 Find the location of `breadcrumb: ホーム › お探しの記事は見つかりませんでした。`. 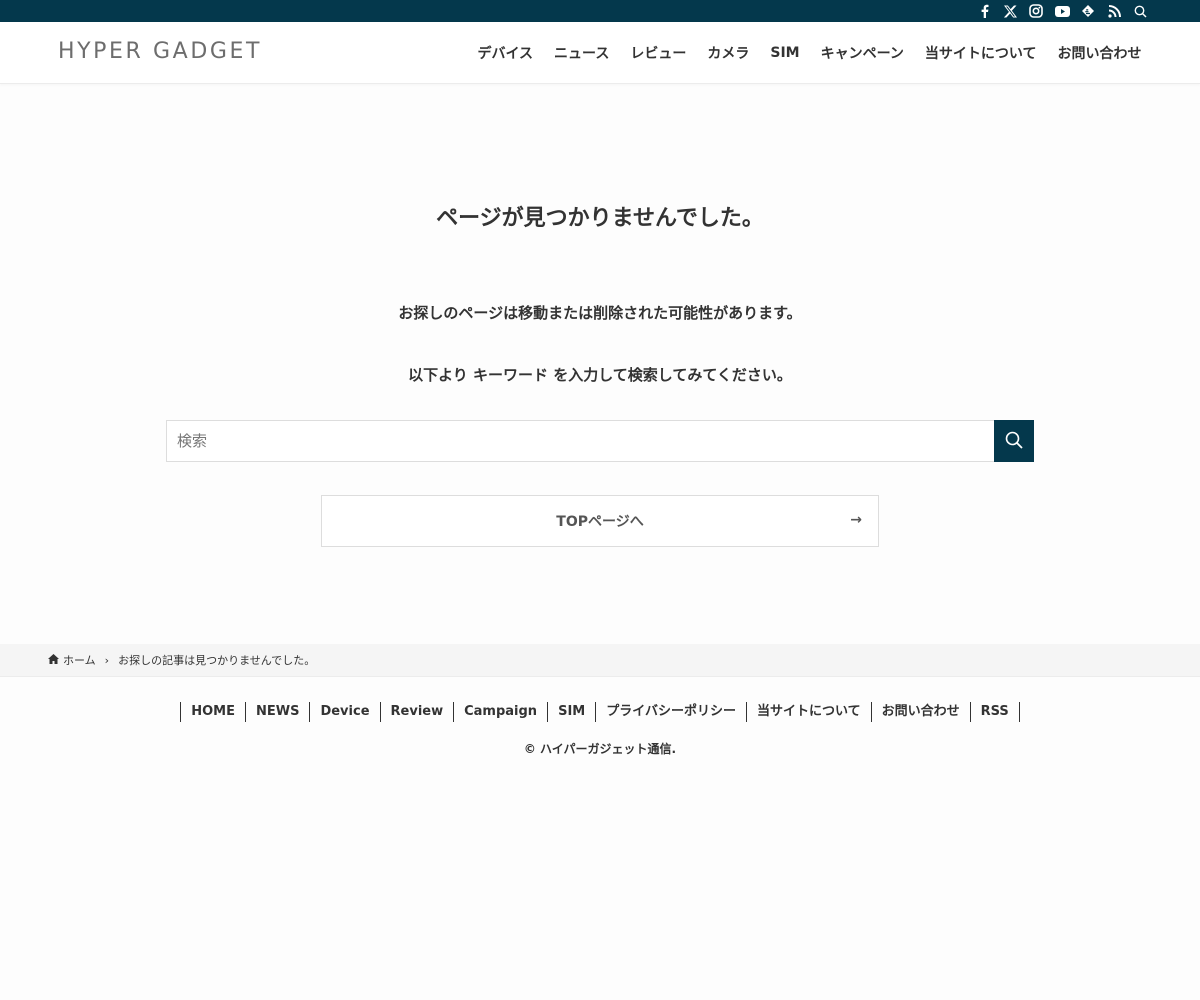

breadcrumb: ホーム › お探しの記事は見つかりませんでした。 is located at coordinates (600, 660).